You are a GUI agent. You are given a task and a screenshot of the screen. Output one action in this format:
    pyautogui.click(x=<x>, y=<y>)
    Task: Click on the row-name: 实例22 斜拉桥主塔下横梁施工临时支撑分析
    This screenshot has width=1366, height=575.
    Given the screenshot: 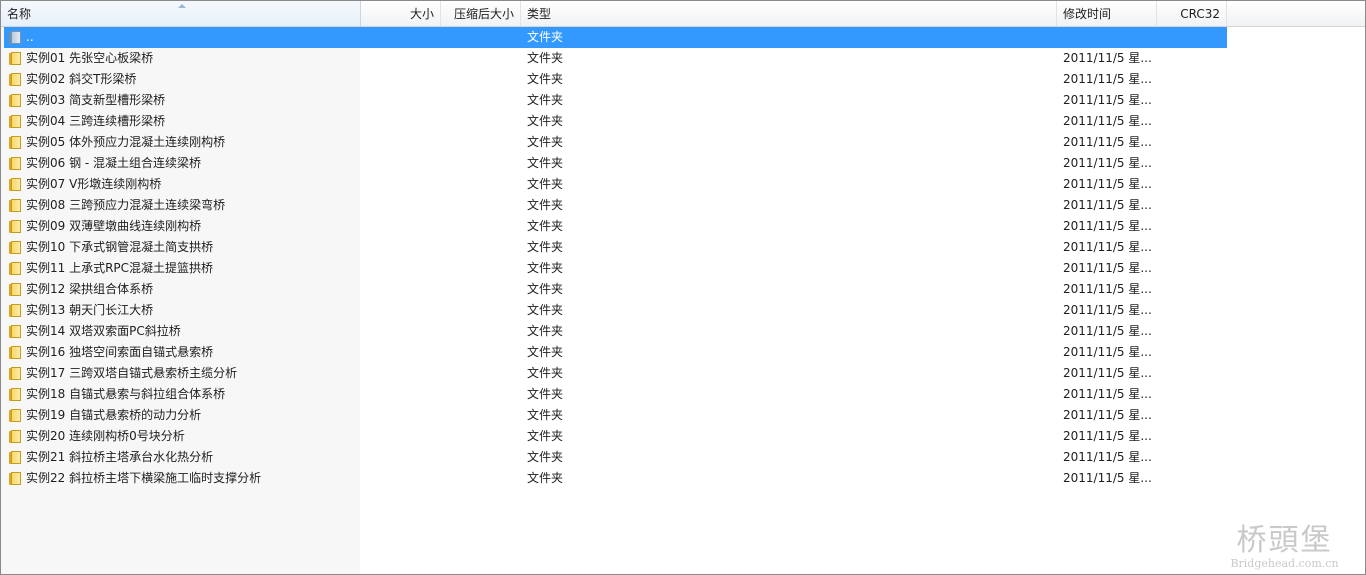 What is the action you would take?
    pyautogui.click(x=144, y=478)
    